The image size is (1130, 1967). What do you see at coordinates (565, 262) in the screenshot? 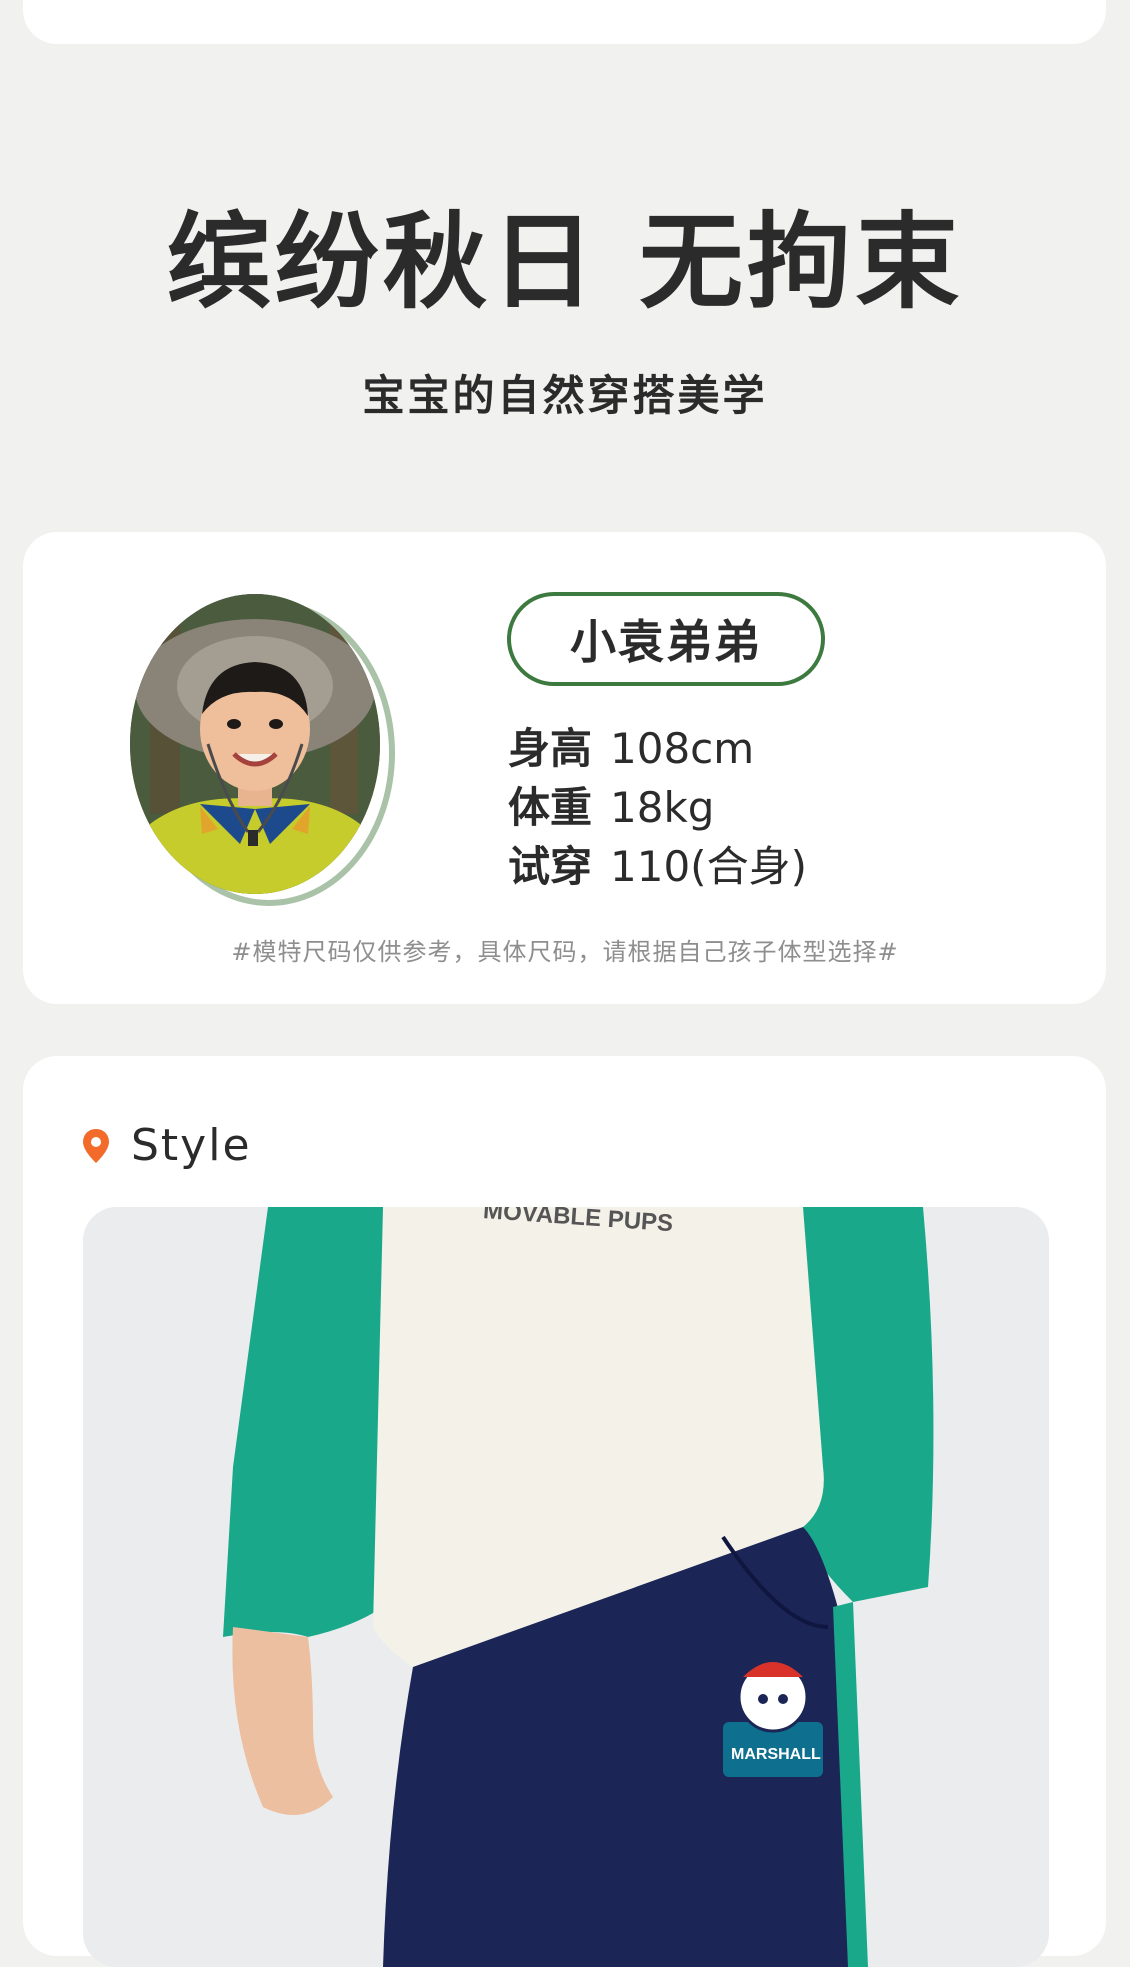
I see `hero-title: 缤纷秋日 无拘束` at bounding box center [565, 262].